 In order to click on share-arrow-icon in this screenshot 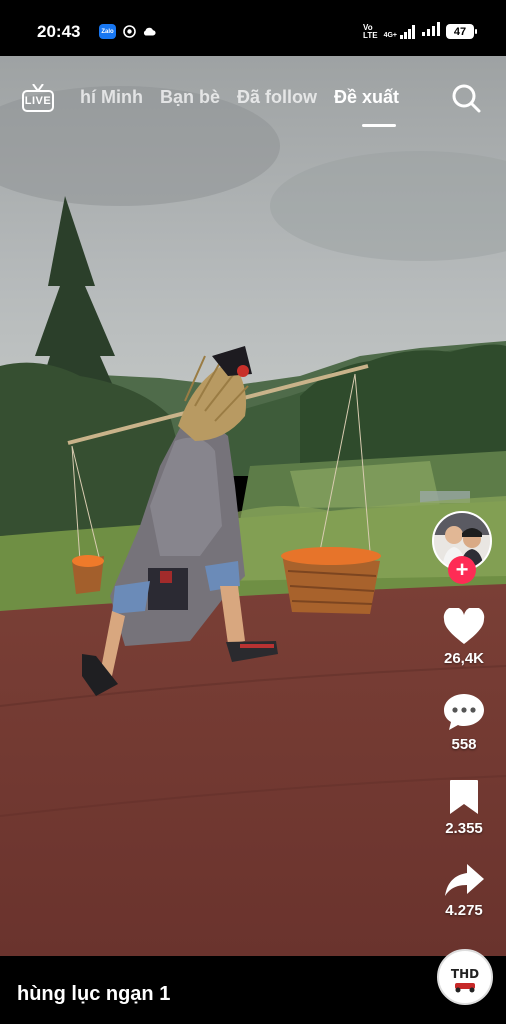, I will do `click(464, 880)`.